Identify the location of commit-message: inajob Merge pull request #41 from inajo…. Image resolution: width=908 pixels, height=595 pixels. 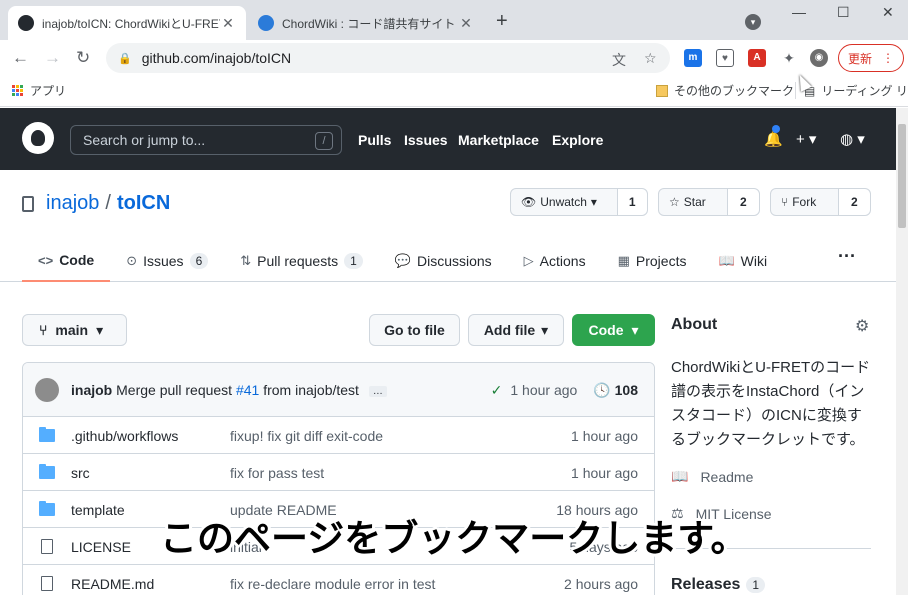
(229, 390).